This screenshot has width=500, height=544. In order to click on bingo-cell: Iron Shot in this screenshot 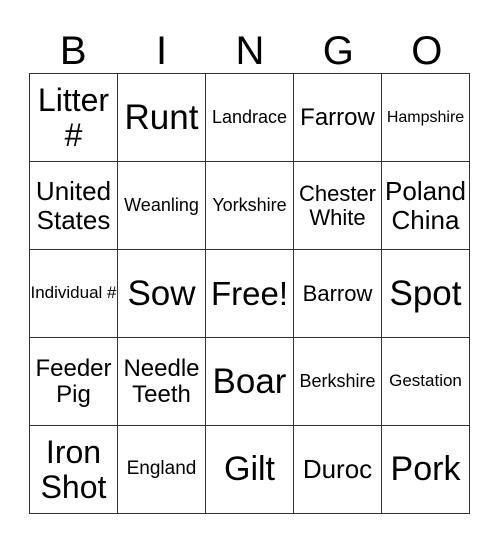, I will do `click(73, 469)`.